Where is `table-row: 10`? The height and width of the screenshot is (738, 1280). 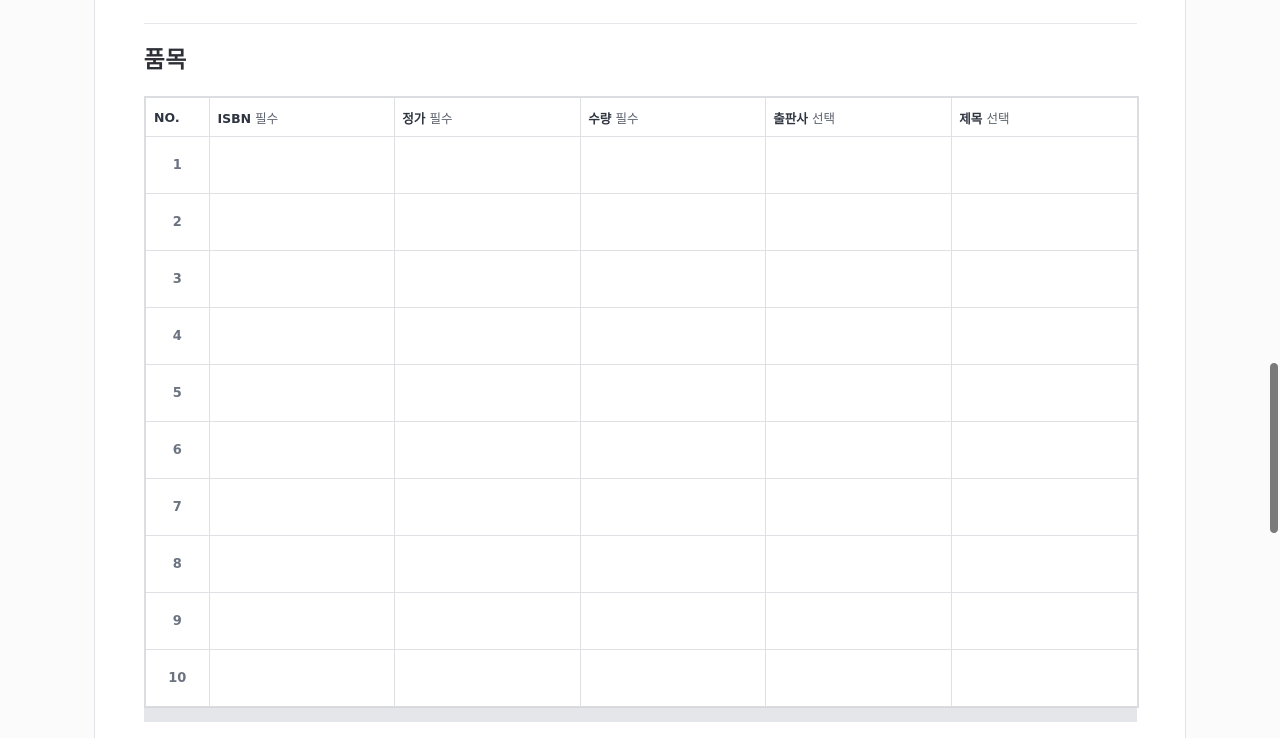 table-row: 10 is located at coordinates (641, 678).